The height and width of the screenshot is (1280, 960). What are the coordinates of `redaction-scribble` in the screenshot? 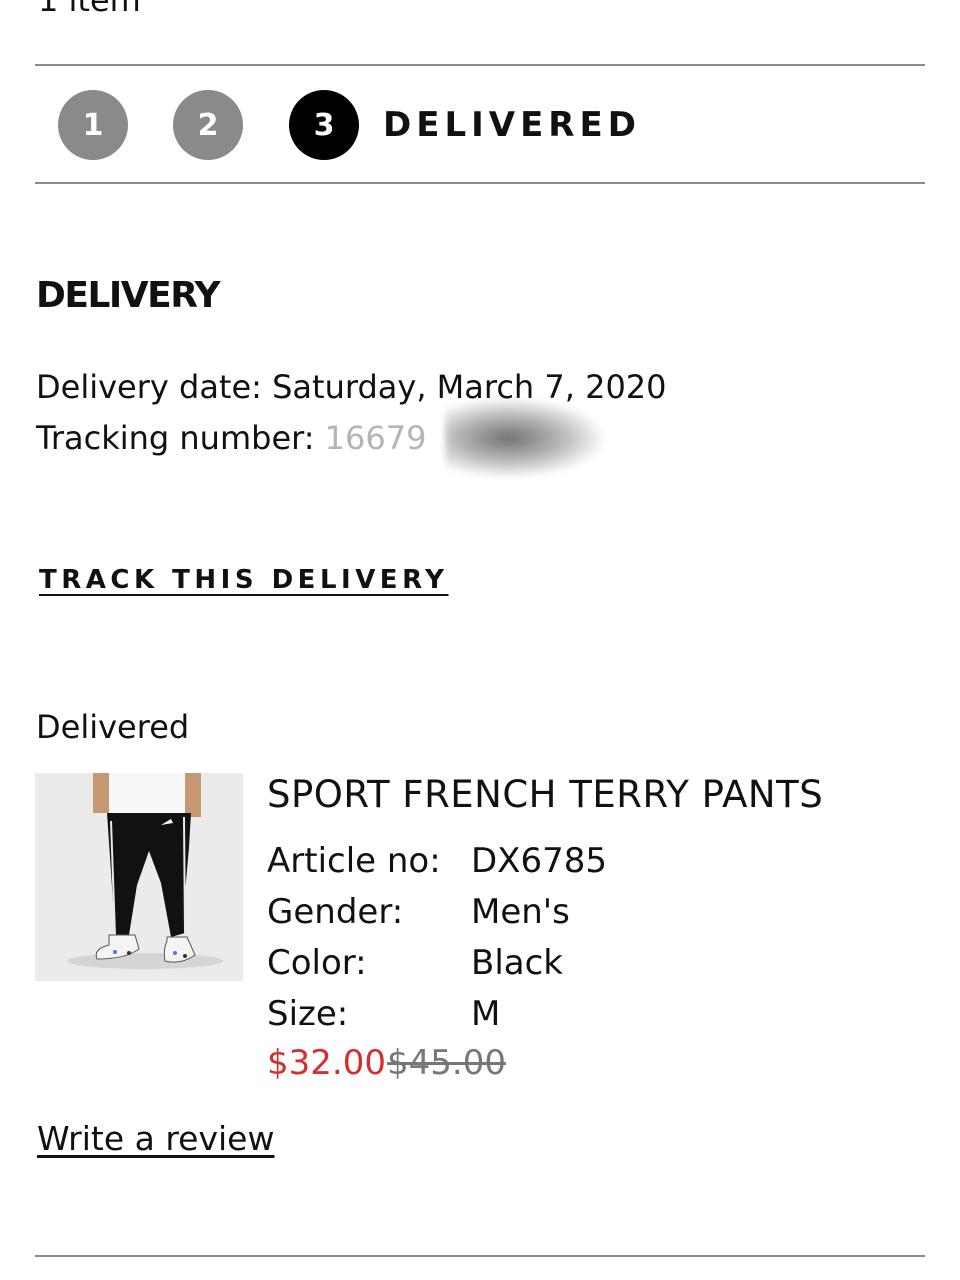 It's located at (525, 438).